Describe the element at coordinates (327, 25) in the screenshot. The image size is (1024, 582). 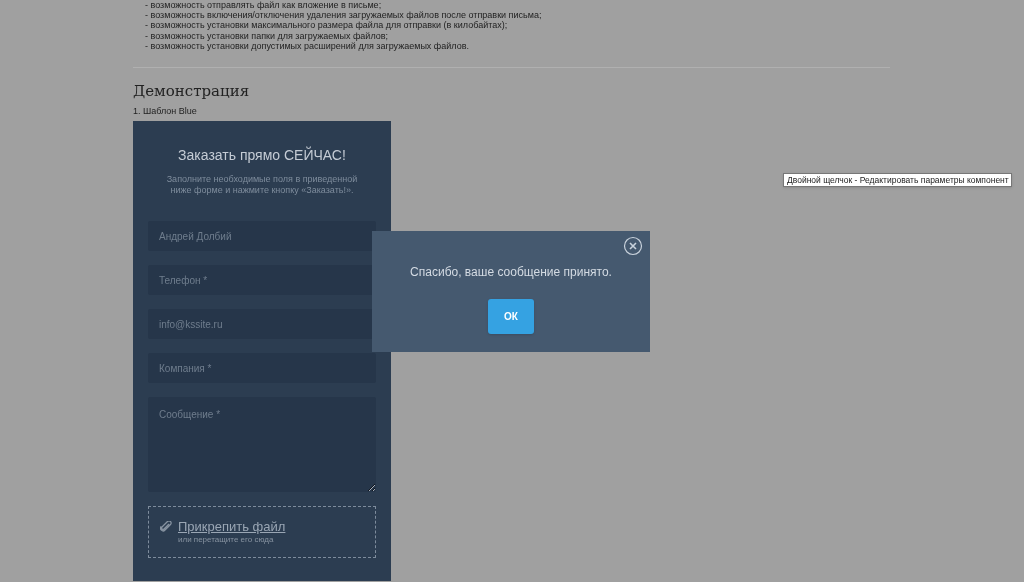
I see `feature-item: - возможность установки максимального размера файла для отправки (в килобайтах);` at that location.